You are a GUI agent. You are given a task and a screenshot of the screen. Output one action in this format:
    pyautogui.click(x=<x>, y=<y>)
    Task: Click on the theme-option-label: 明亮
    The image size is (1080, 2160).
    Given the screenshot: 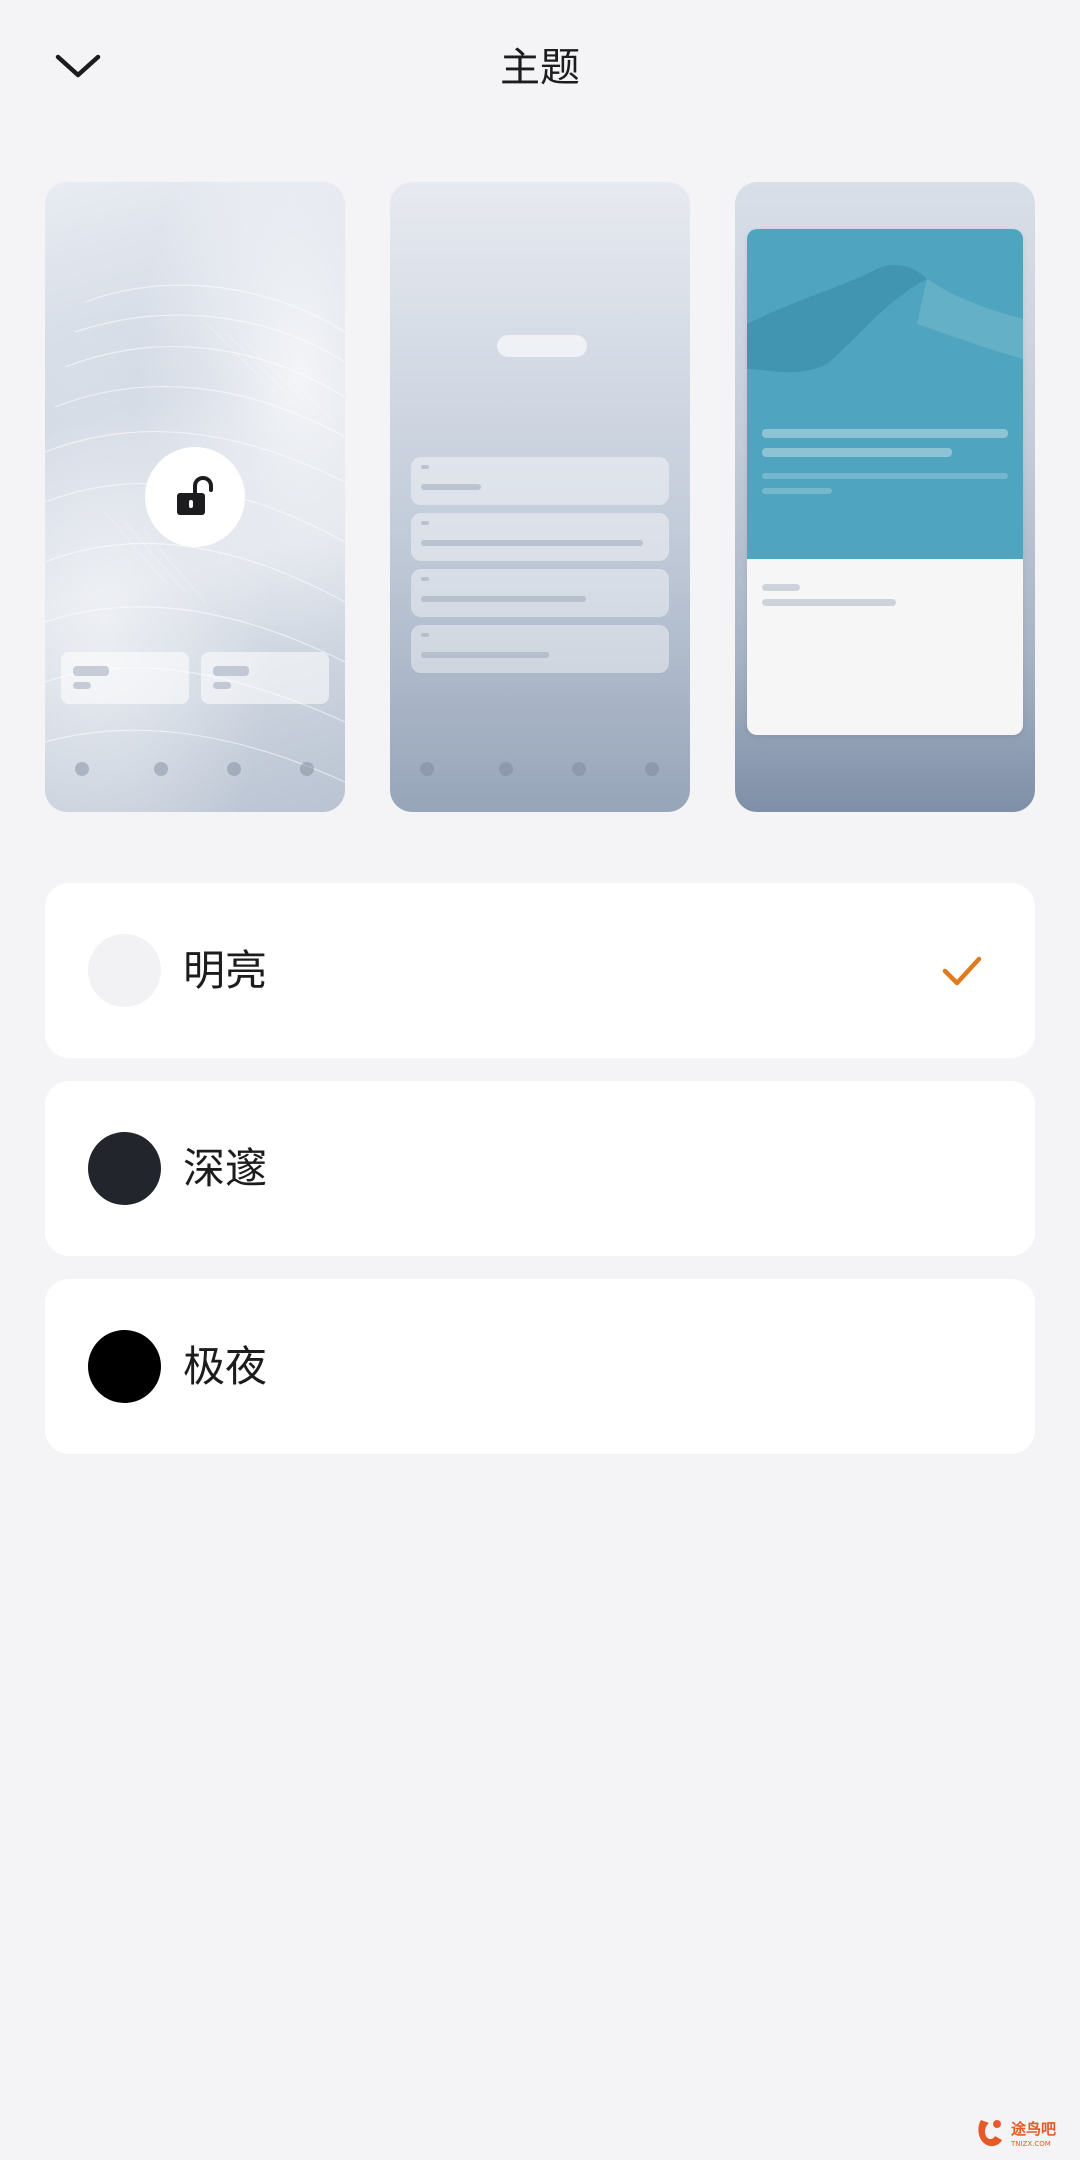 What is the action you would take?
    pyautogui.click(x=225, y=970)
    